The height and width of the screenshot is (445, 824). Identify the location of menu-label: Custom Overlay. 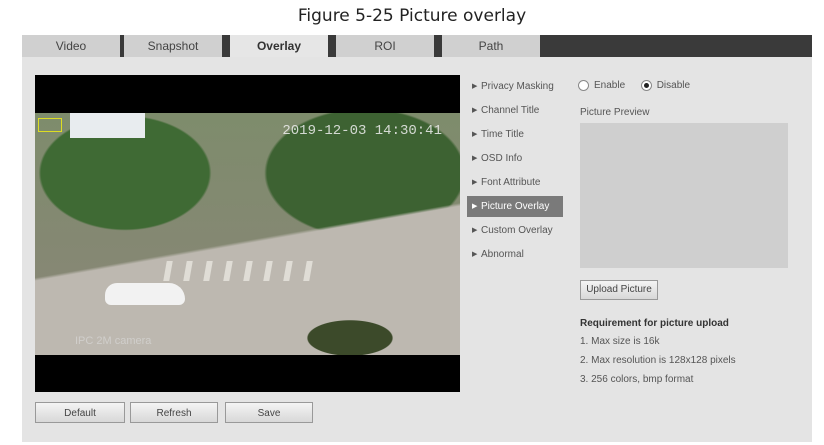
(517, 230).